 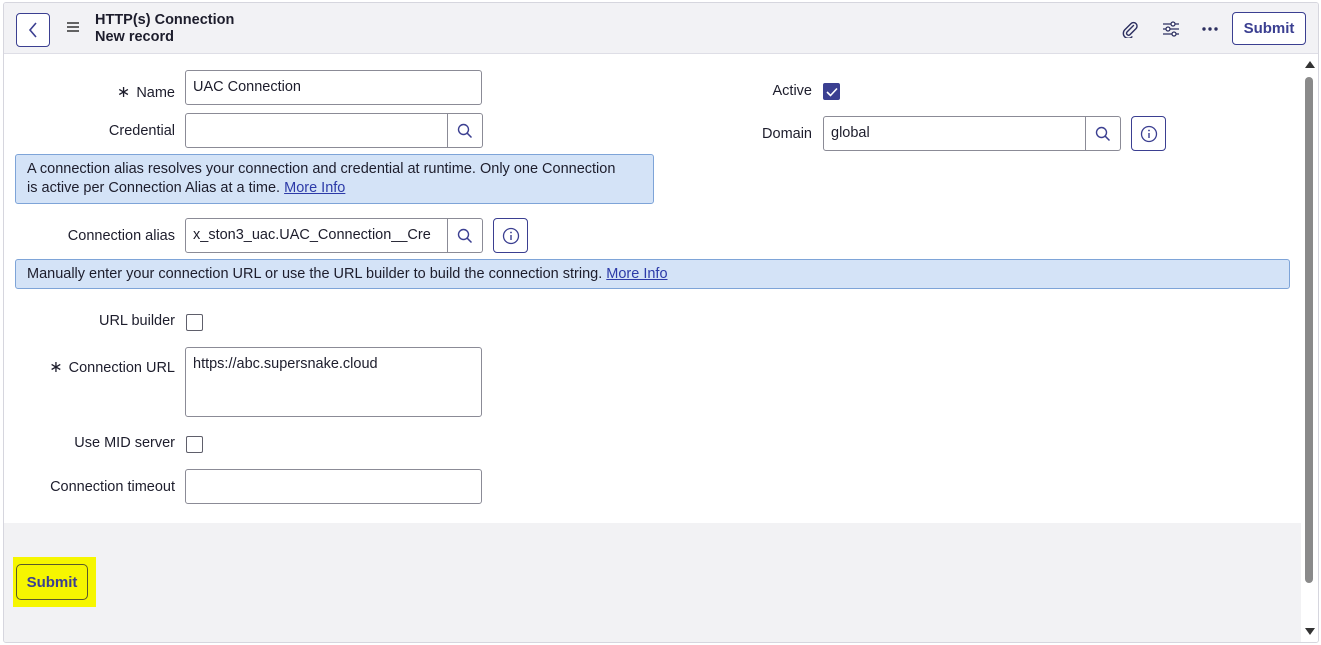 What do you see at coordinates (333, 87) in the screenshot?
I see `name-input: UAC Connection` at bounding box center [333, 87].